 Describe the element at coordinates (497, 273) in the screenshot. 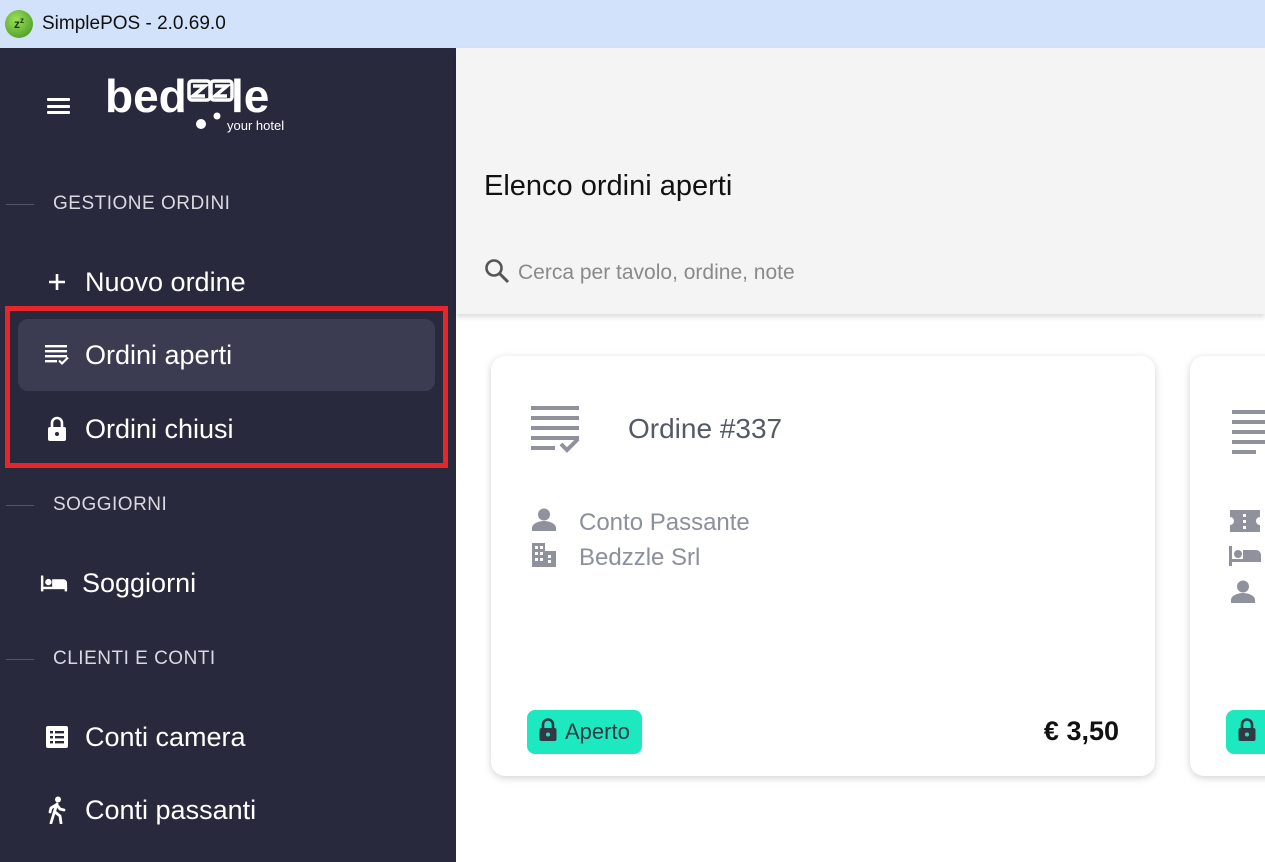

I see `search-icon` at that location.